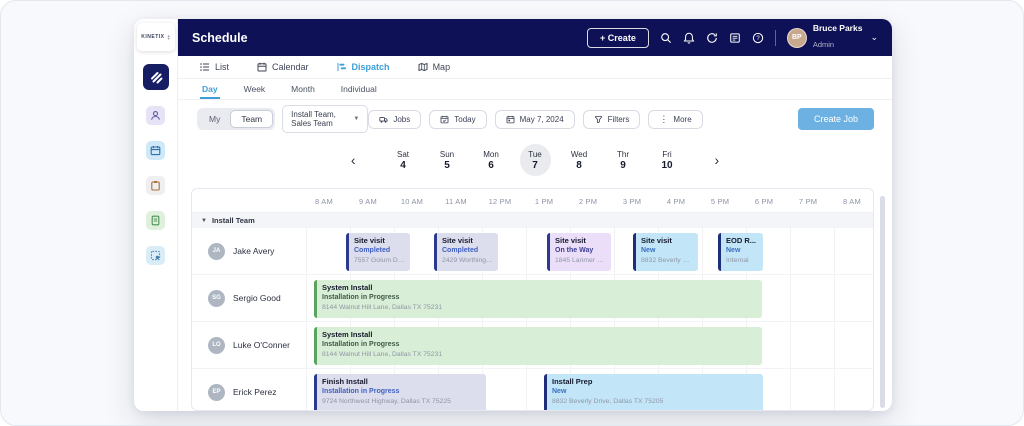 This screenshot has height=426, width=1024. Describe the element at coordinates (249, 251) in the screenshot. I see `technician-cell: JA Jake Avery` at that location.